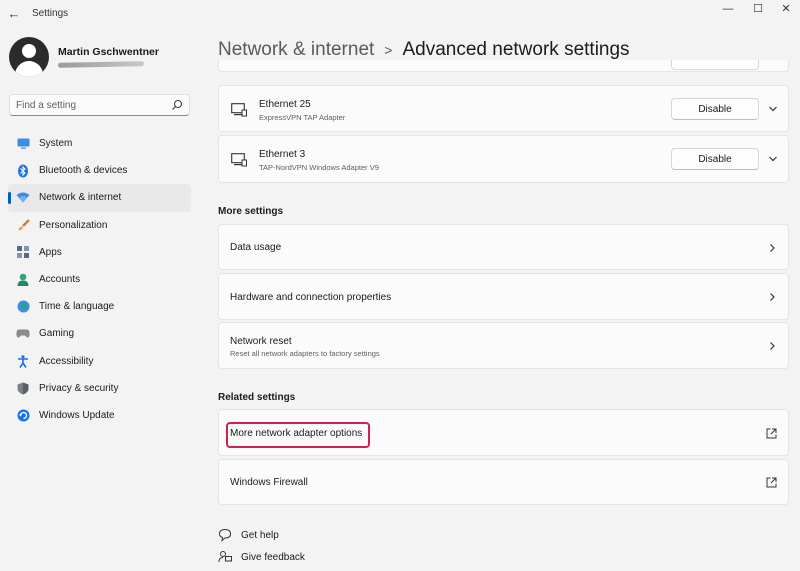 This screenshot has height=571, width=800. I want to click on accounts-icon, so click(23, 280).